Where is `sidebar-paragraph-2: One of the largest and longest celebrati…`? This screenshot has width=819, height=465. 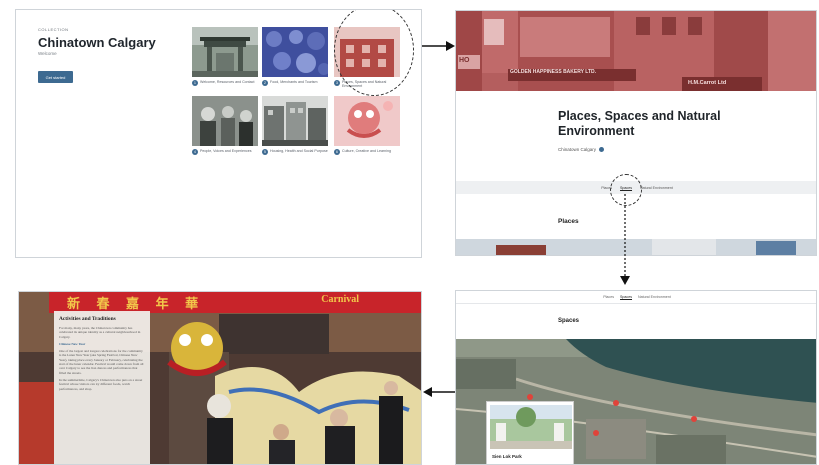 sidebar-paragraph-2: One of the largest and longest celebrati… is located at coordinates (101, 362).